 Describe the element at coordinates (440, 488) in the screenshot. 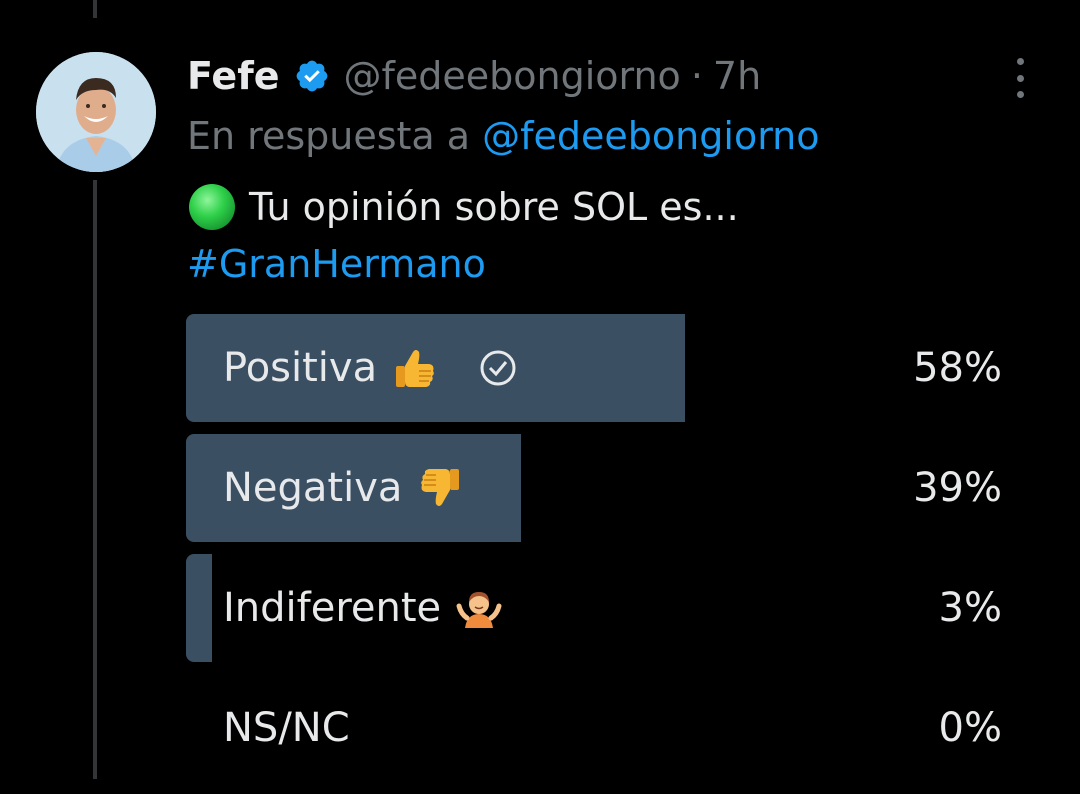

I see `thumbs-down-icon` at that location.